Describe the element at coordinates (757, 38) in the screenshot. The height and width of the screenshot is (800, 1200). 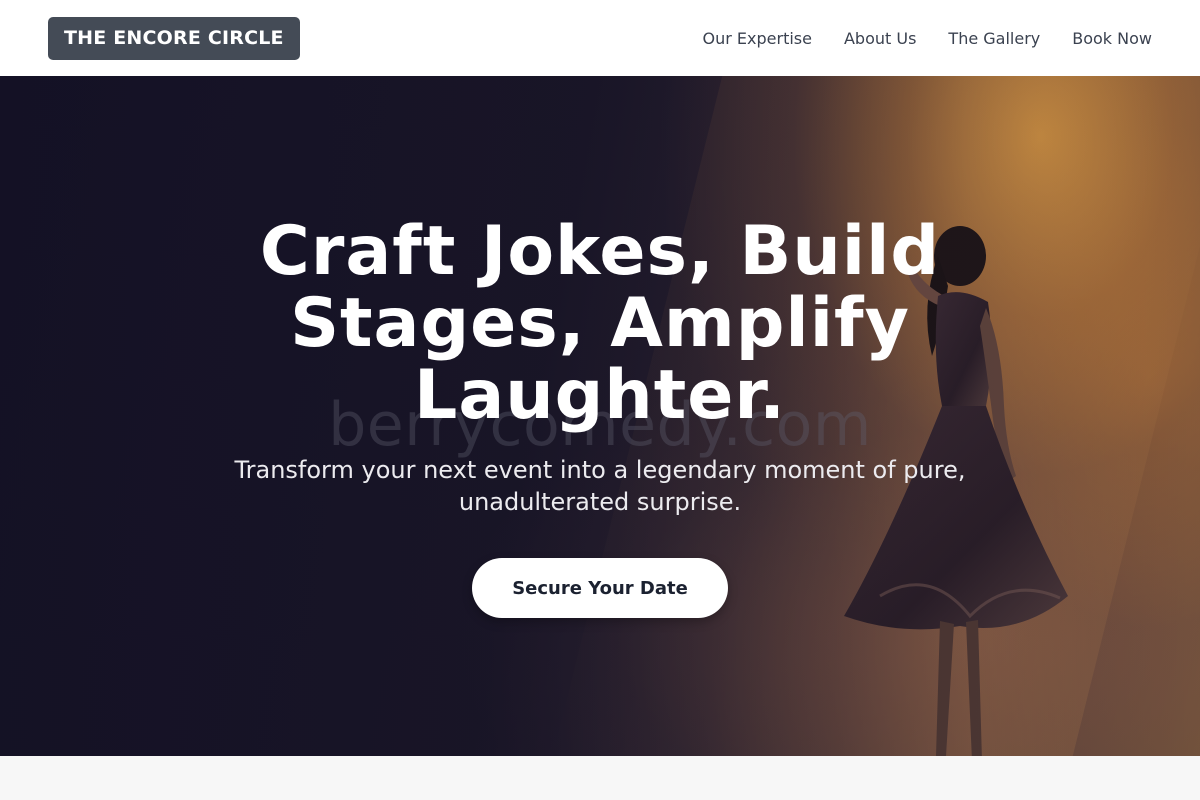
I see `nav-link-our-expertise: Our Expertise` at that location.